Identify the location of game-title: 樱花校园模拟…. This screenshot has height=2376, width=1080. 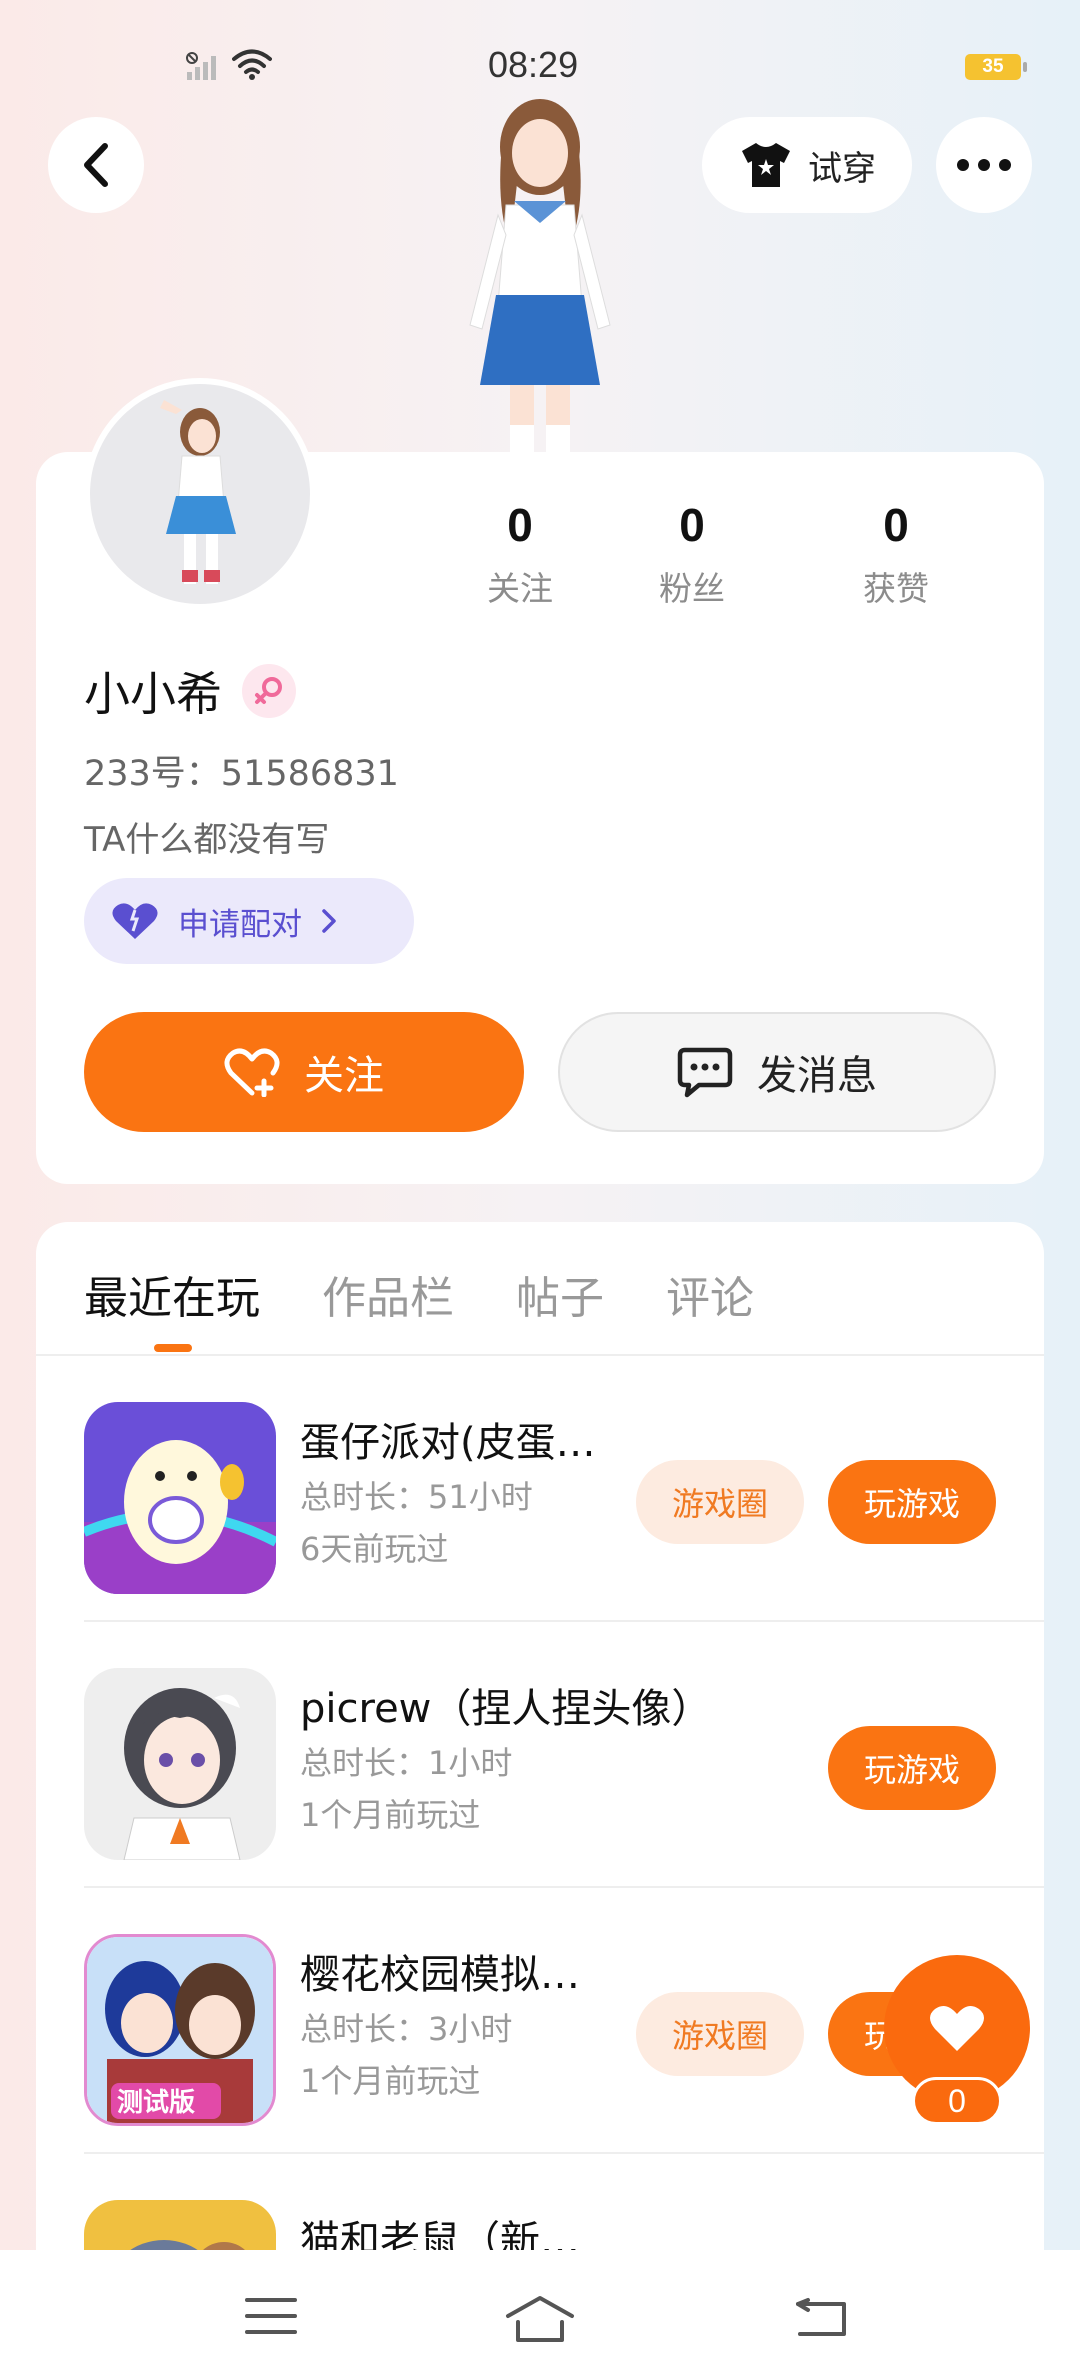
(440, 1975).